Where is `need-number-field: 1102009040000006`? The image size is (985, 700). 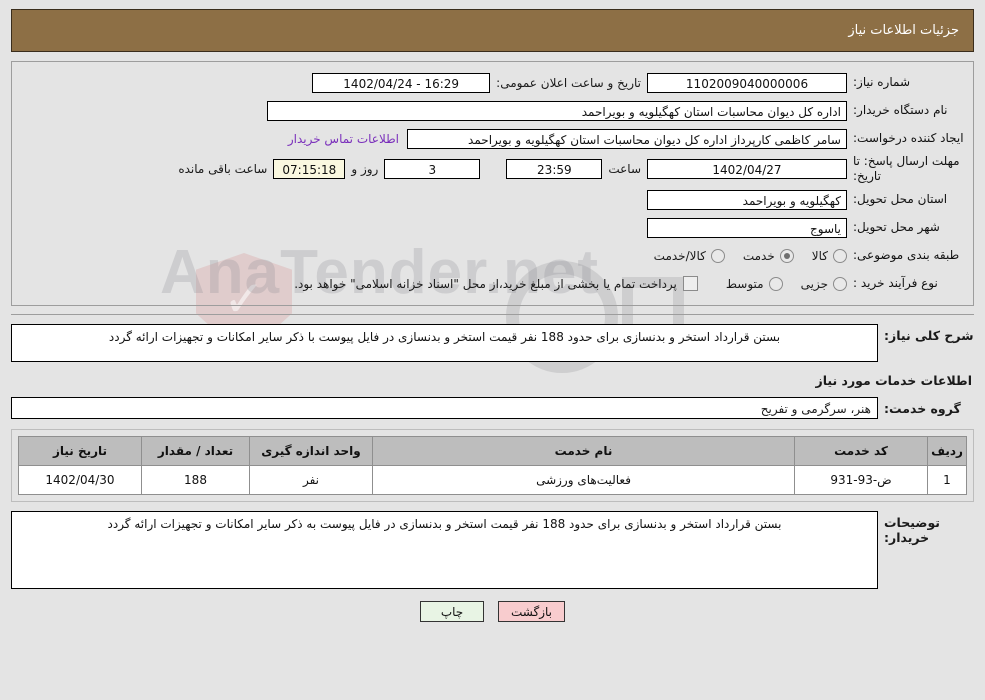 need-number-field: 1102009040000006 is located at coordinates (747, 82).